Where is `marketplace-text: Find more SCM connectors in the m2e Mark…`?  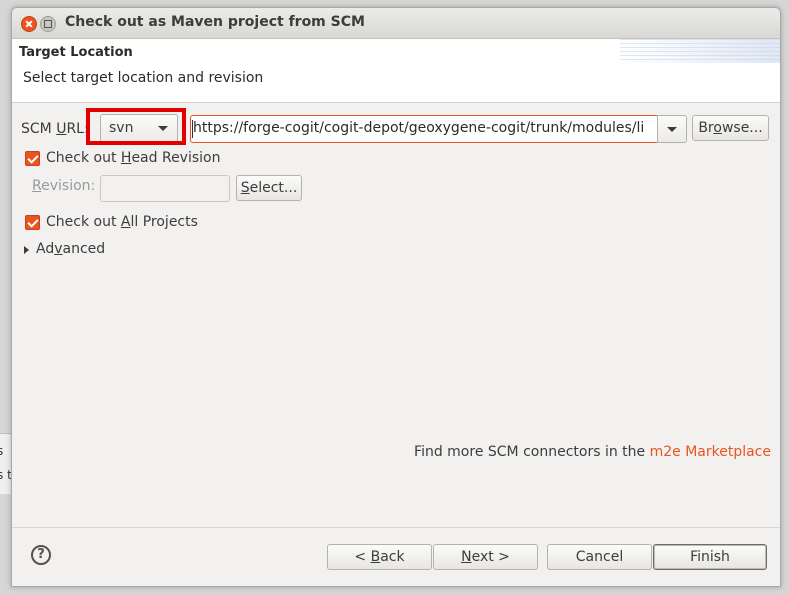 marketplace-text: Find more SCM connectors in the m2e Mark… is located at coordinates (592, 452).